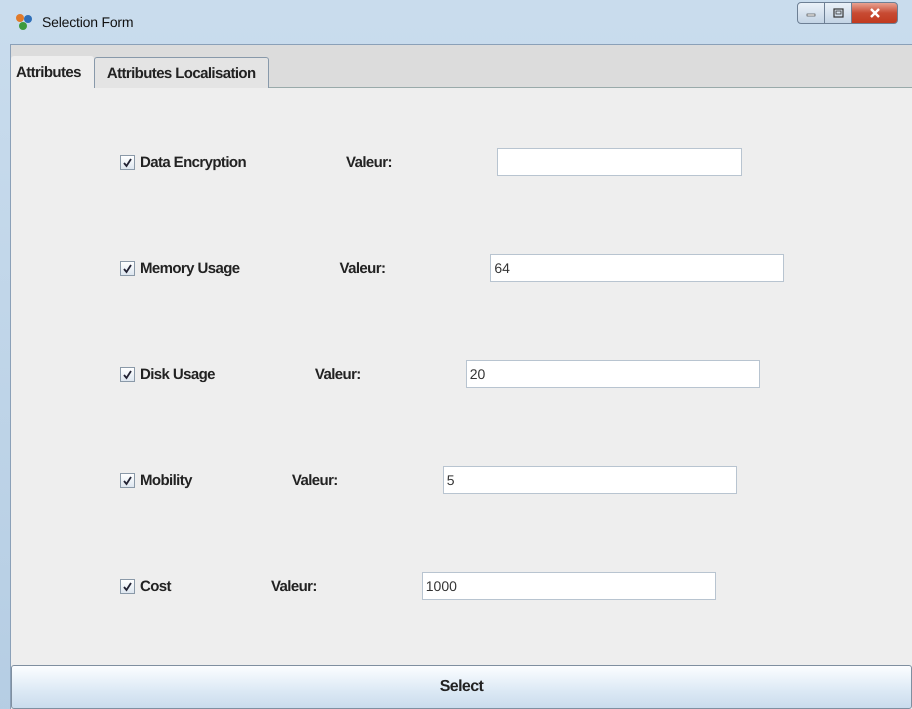 This screenshot has width=912, height=709. What do you see at coordinates (52, 72) in the screenshot?
I see `tab: Attributes` at bounding box center [52, 72].